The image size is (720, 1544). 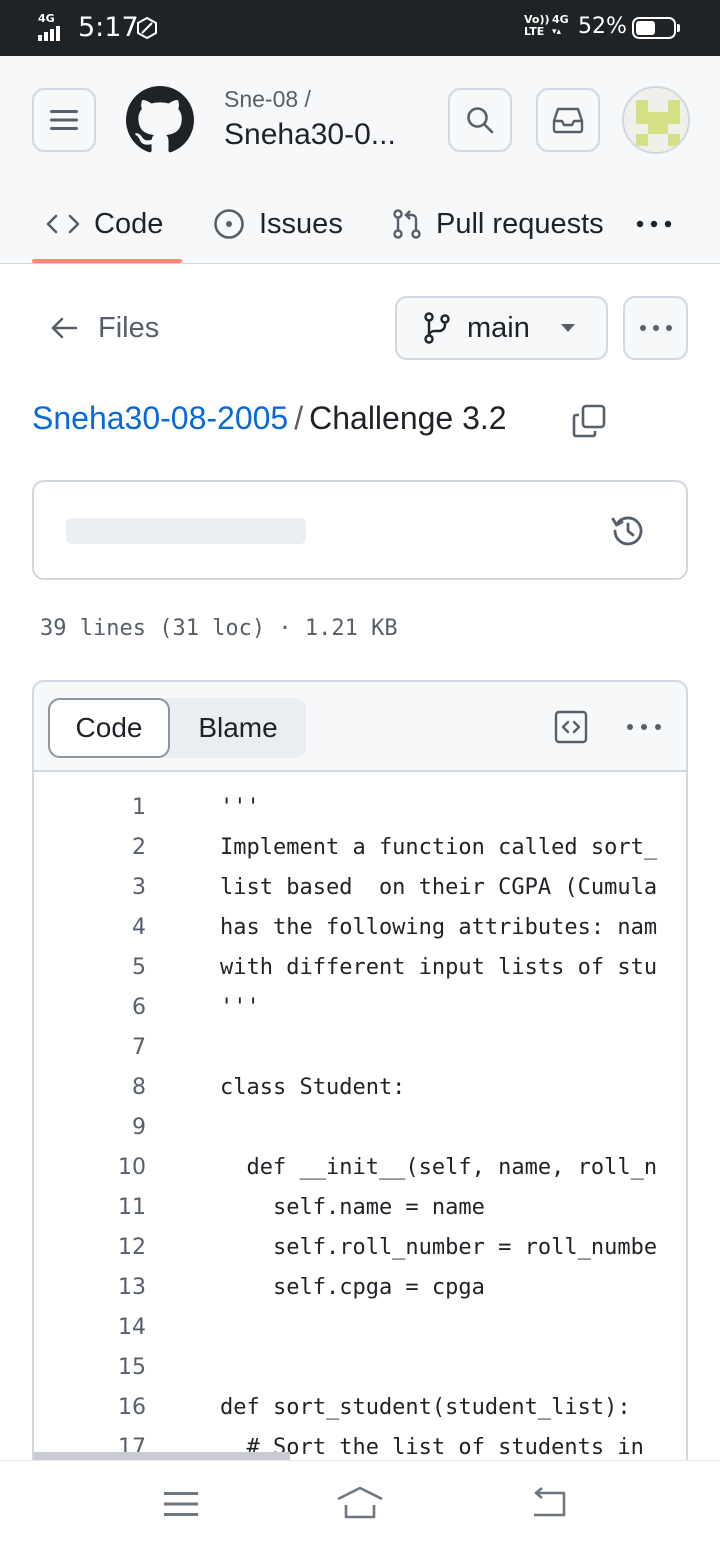 I want to click on identicon-icon, so click(x=656, y=120).